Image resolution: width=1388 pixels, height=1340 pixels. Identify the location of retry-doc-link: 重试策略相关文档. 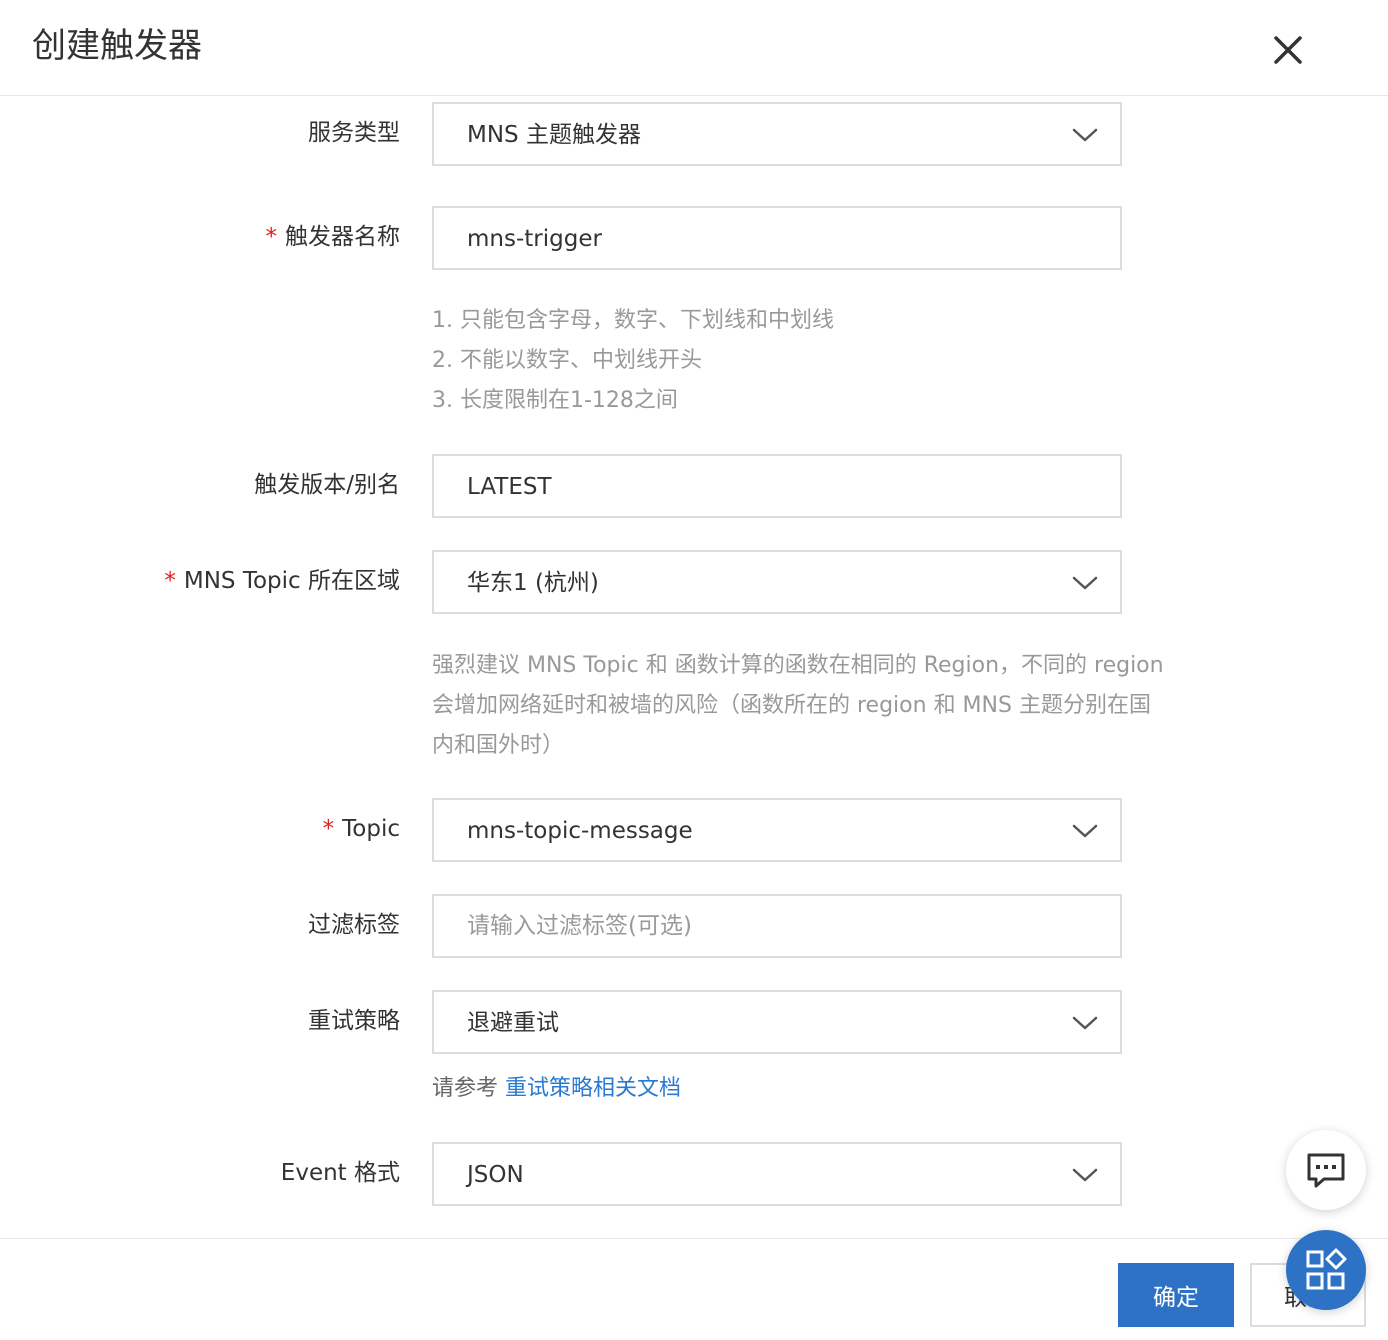
(593, 1088).